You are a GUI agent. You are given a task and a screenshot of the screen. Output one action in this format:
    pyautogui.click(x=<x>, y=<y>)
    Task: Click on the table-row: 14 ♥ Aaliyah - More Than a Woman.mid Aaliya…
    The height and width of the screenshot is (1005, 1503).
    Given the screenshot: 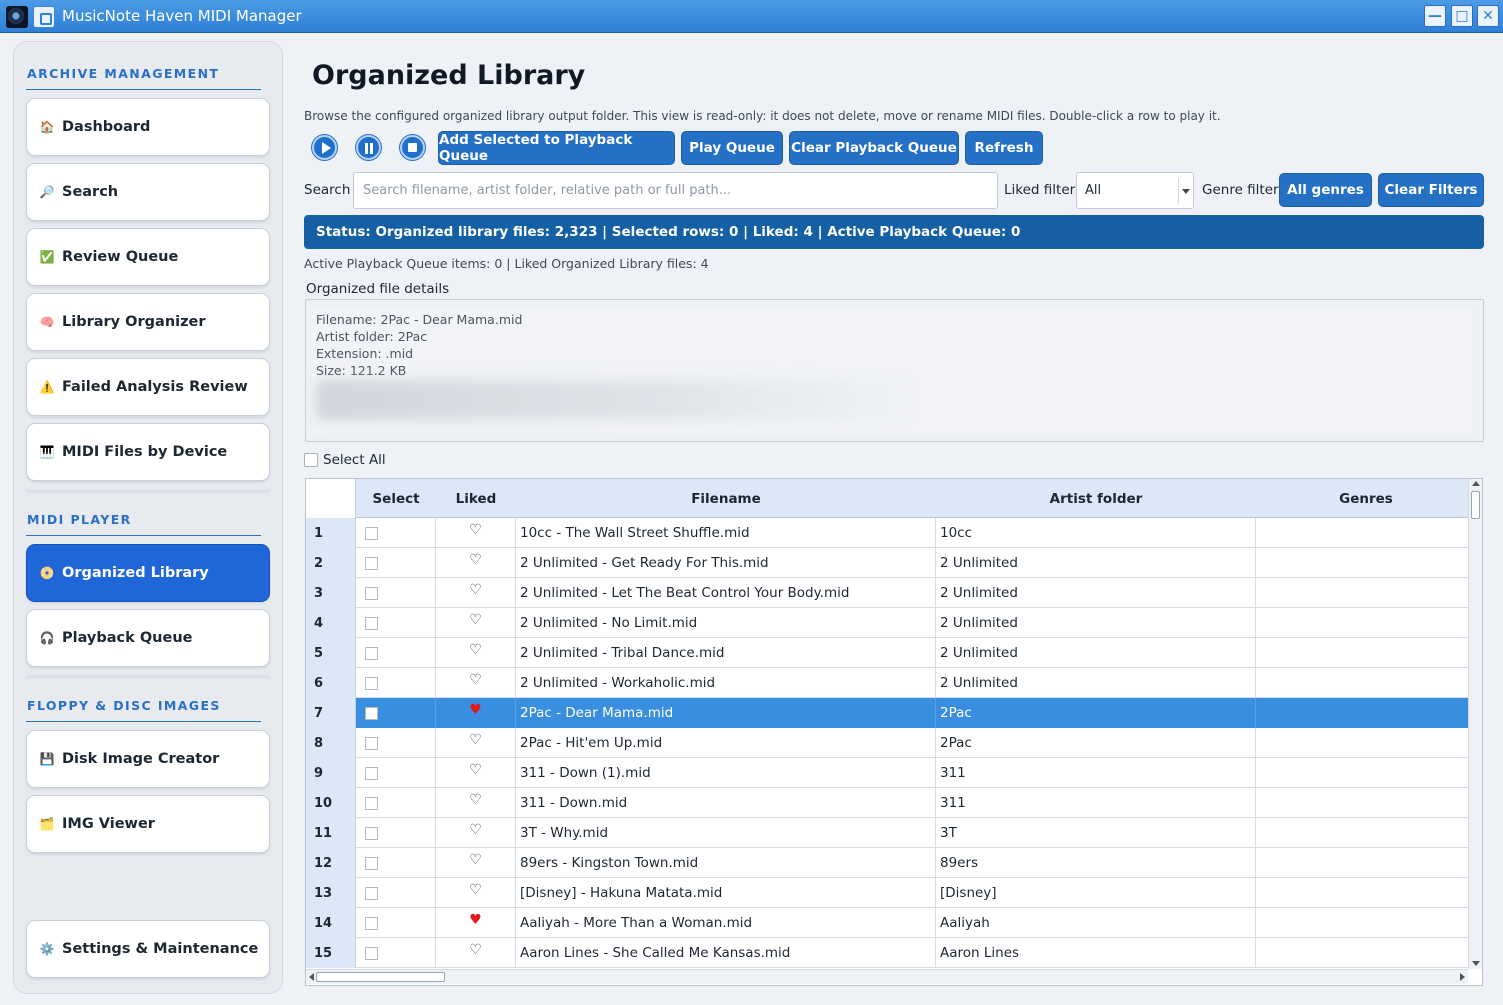 What is the action you would take?
    pyautogui.click(x=888, y=923)
    